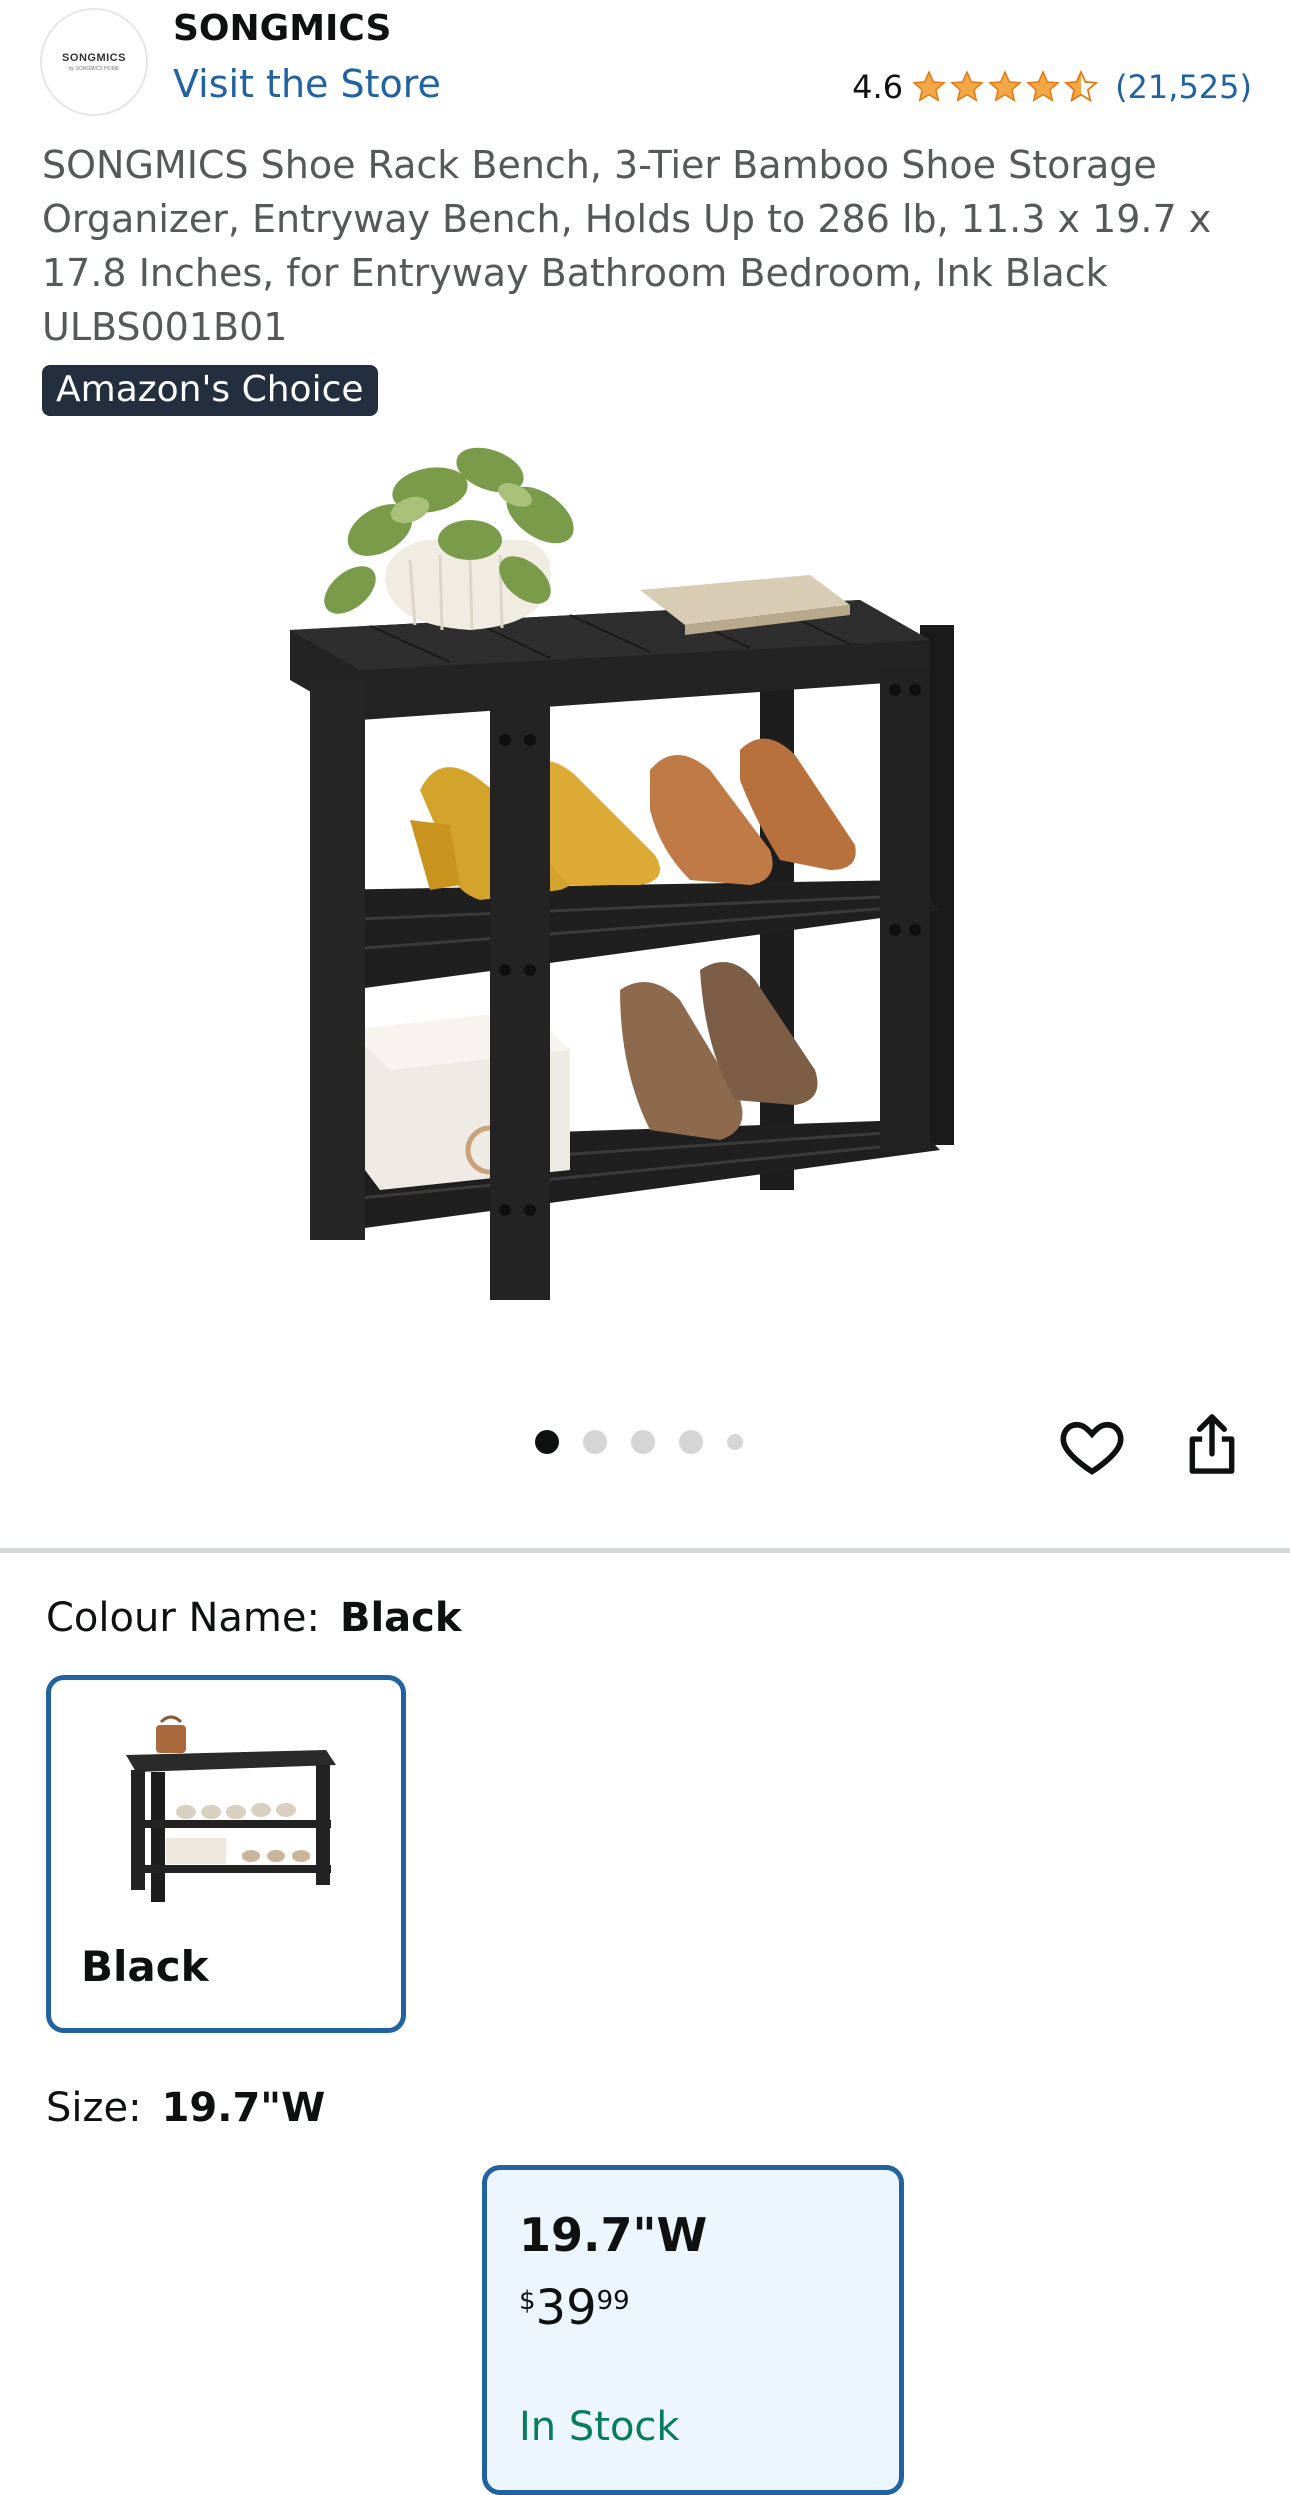 This screenshot has width=1290, height=2495. I want to click on size-label-text: Size:, so click(94, 2108).